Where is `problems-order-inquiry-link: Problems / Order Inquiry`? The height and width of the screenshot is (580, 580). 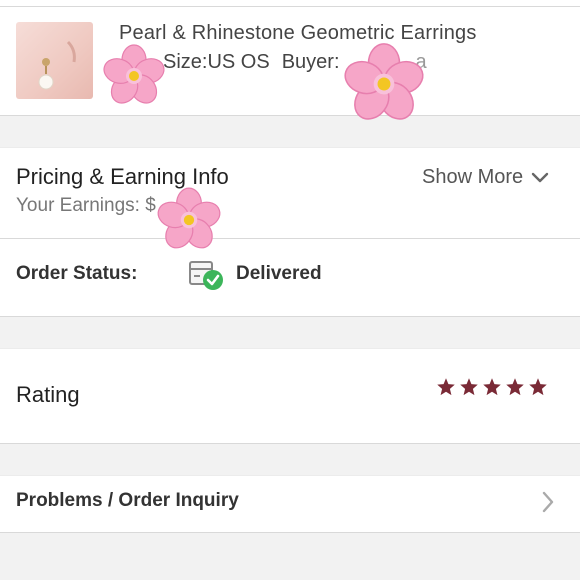
problems-order-inquiry-link: Problems / Order Inquiry is located at coordinates (127, 501).